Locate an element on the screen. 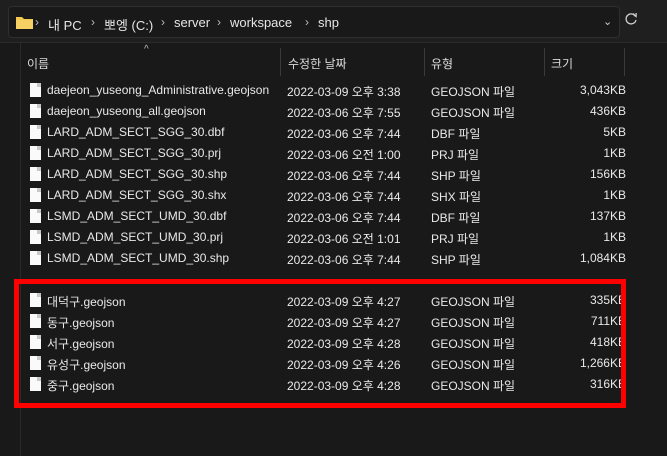 This screenshot has width=667, height=456. file-size: 137KB is located at coordinates (607, 216).